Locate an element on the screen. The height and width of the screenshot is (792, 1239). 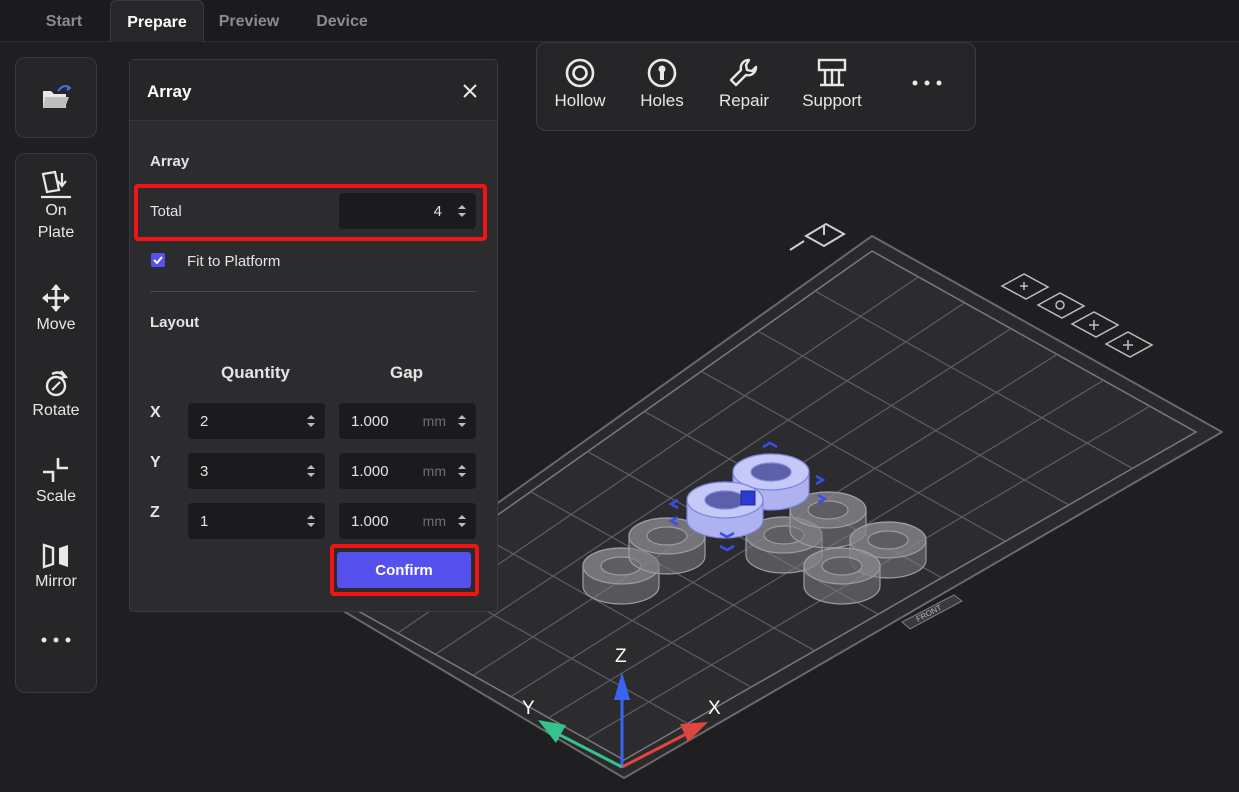
hollow-icon is located at coordinates (580, 73).